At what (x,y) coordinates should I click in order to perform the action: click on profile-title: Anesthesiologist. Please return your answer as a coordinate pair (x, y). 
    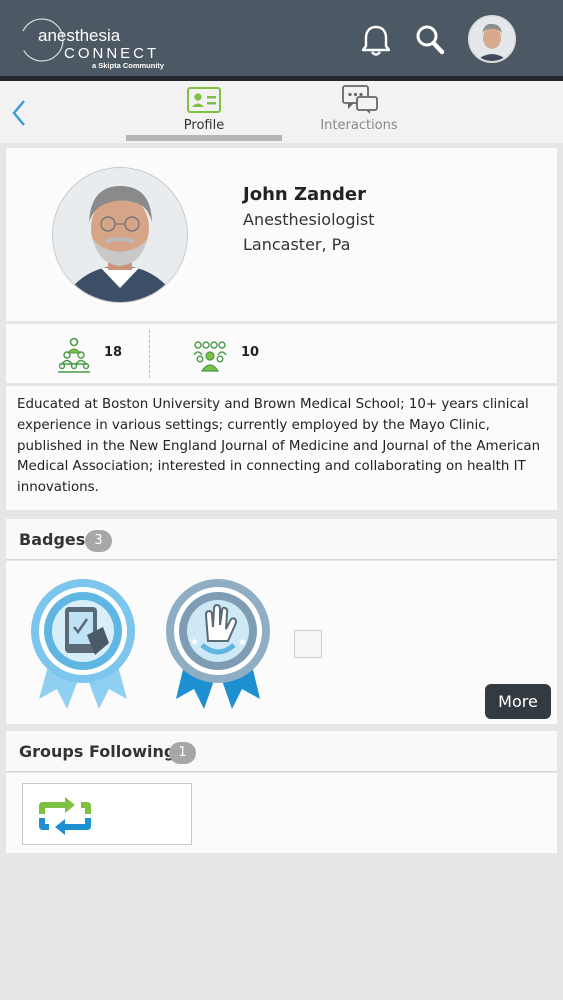
    Looking at the image, I should click on (309, 219).